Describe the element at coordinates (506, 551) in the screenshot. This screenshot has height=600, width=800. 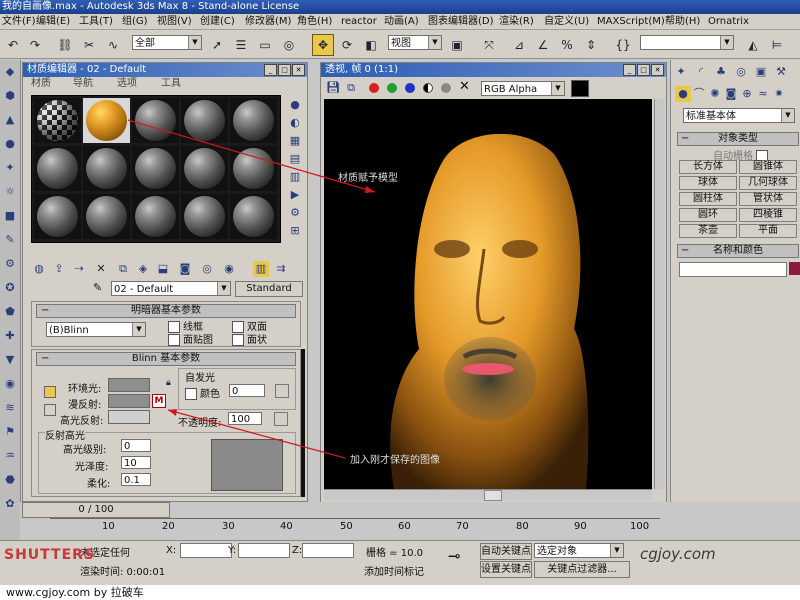
I see `auto-key-button: 自动关键点` at that location.